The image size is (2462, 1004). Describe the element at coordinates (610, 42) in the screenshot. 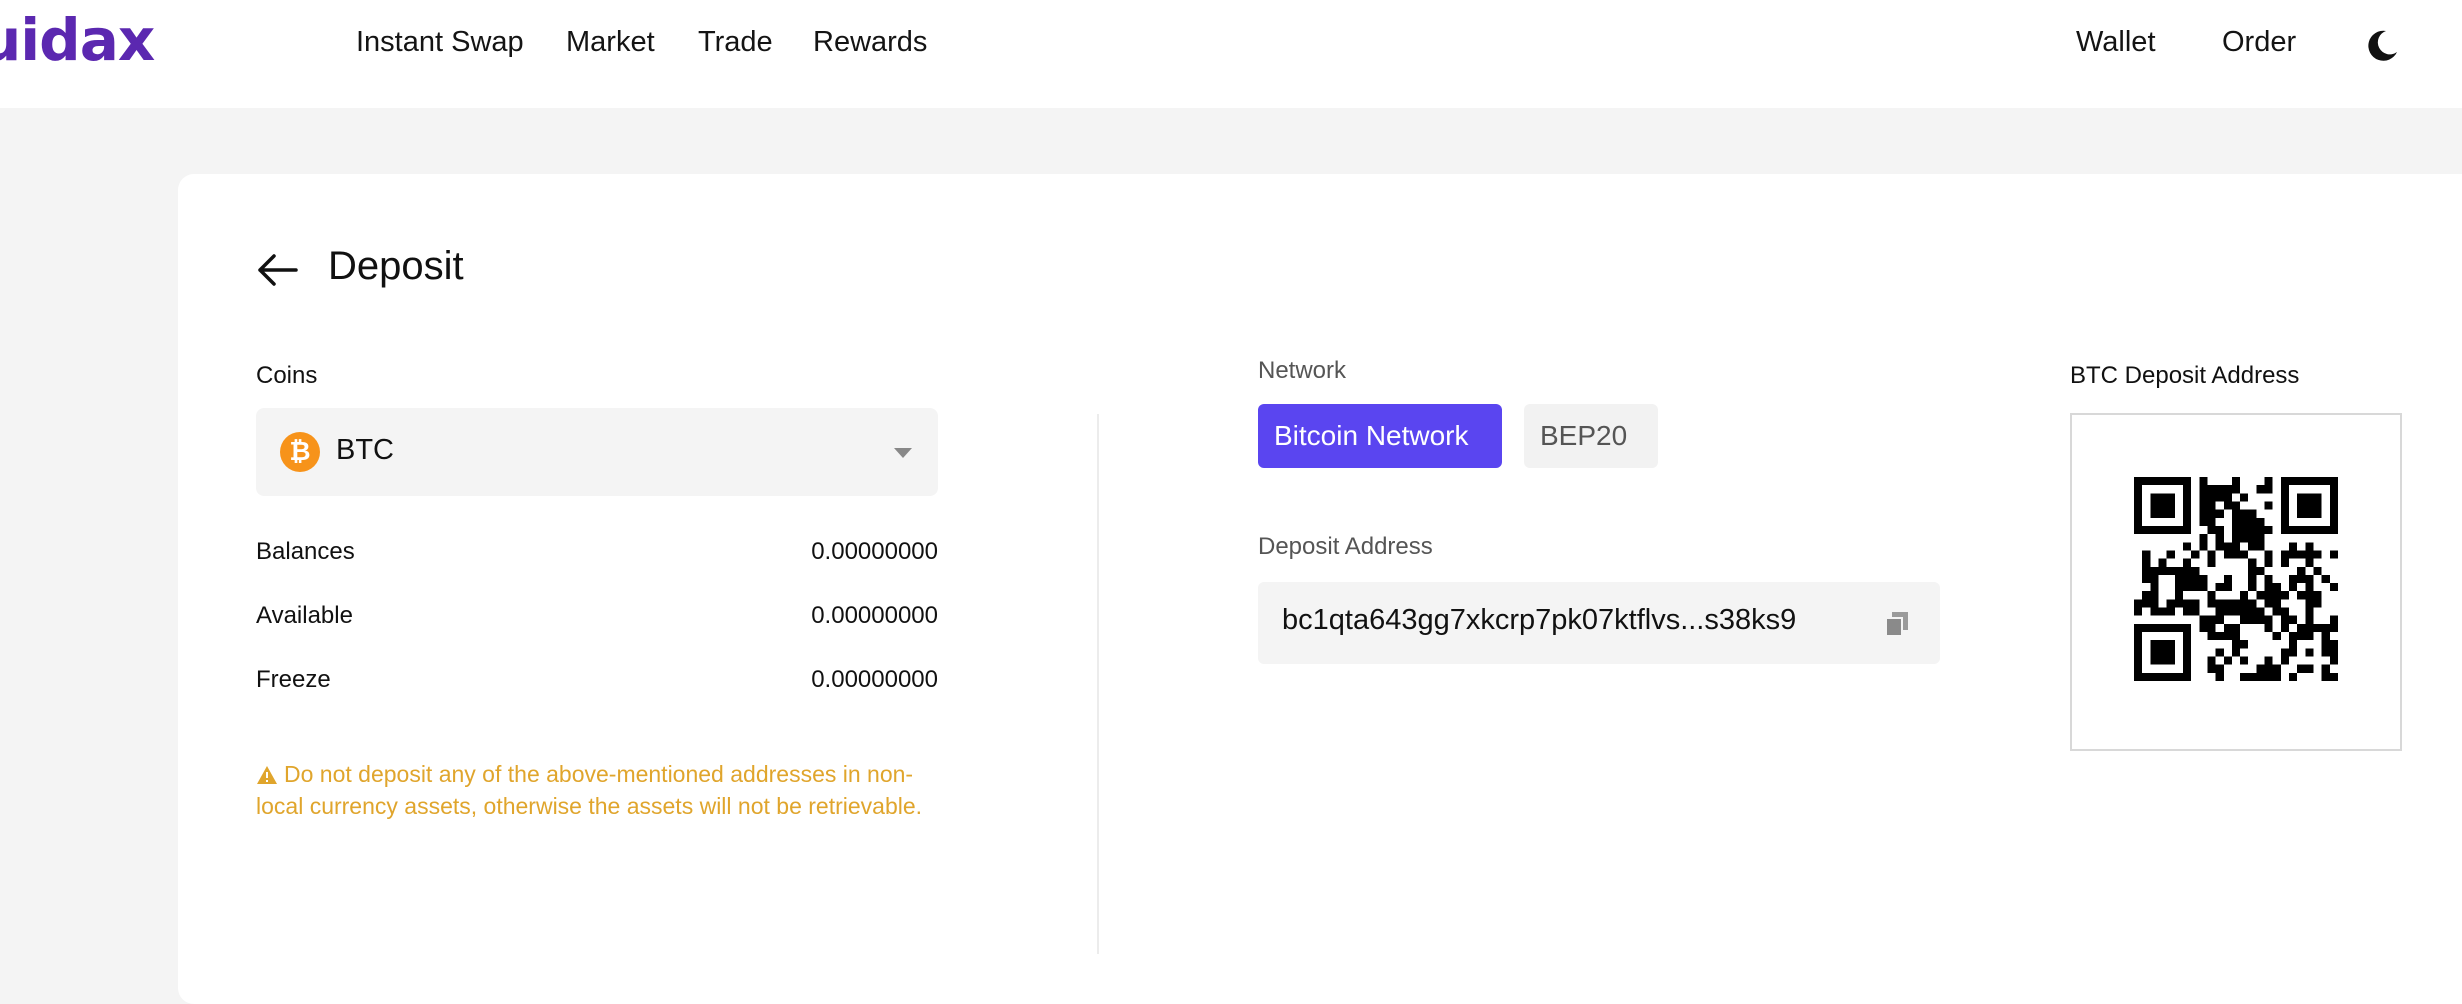

I see `nav-item-market: Market` at that location.